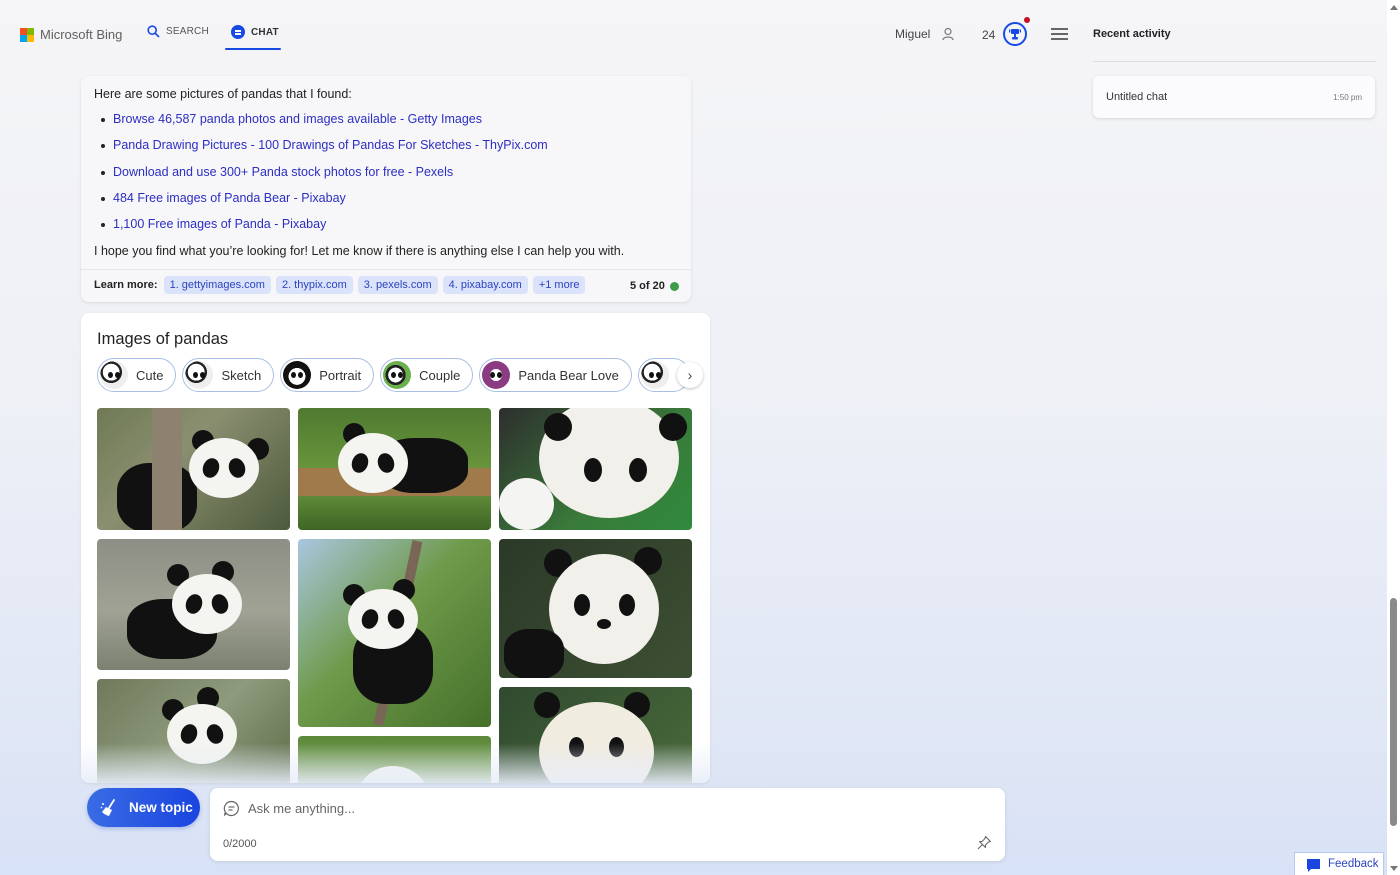  What do you see at coordinates (107, 807) in the screenshot?
I see `broom-icon` at bounding box center [107, 807].